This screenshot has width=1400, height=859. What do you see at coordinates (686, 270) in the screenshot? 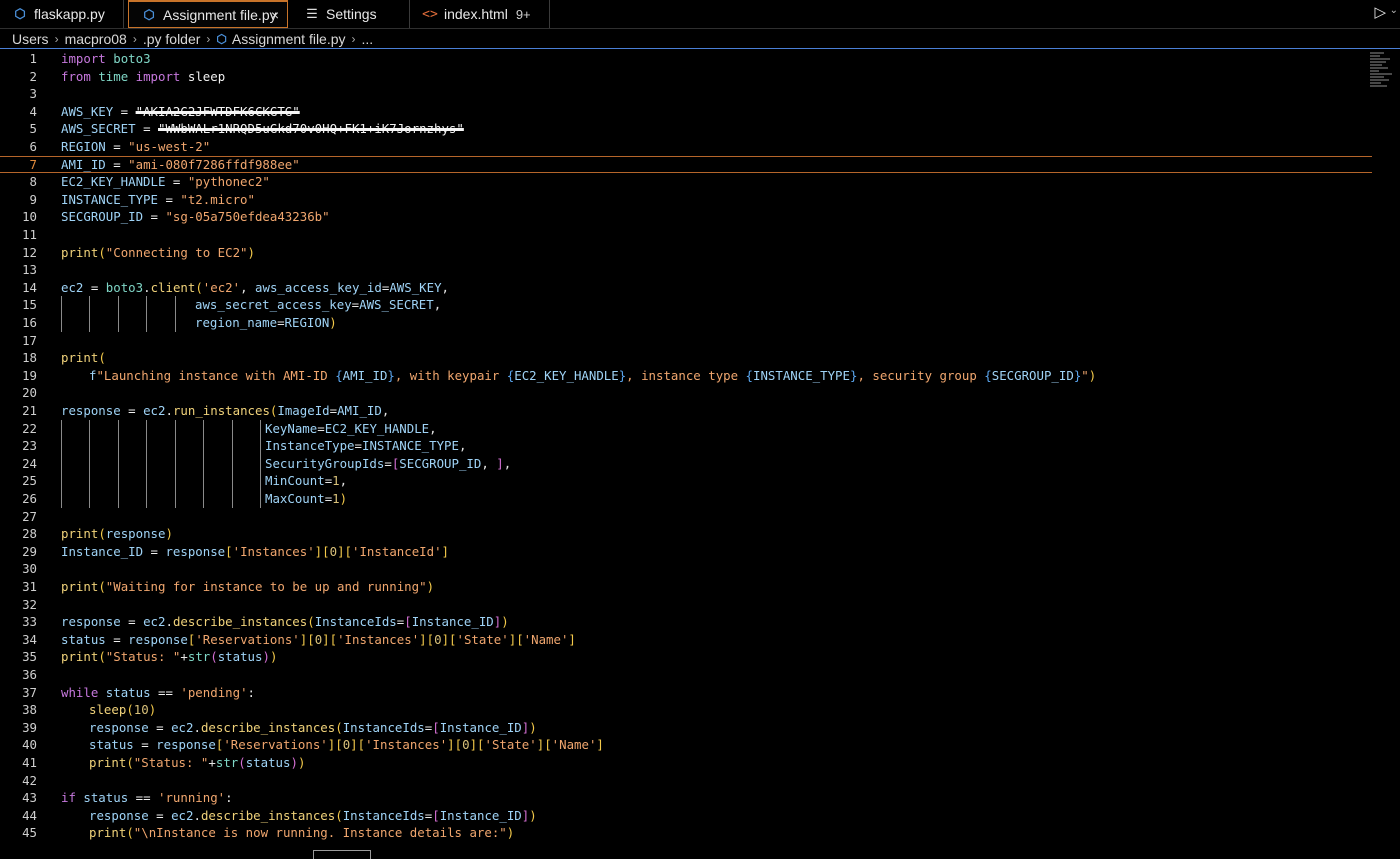
I see `code-line: 13` at bounding box center [686, 270].